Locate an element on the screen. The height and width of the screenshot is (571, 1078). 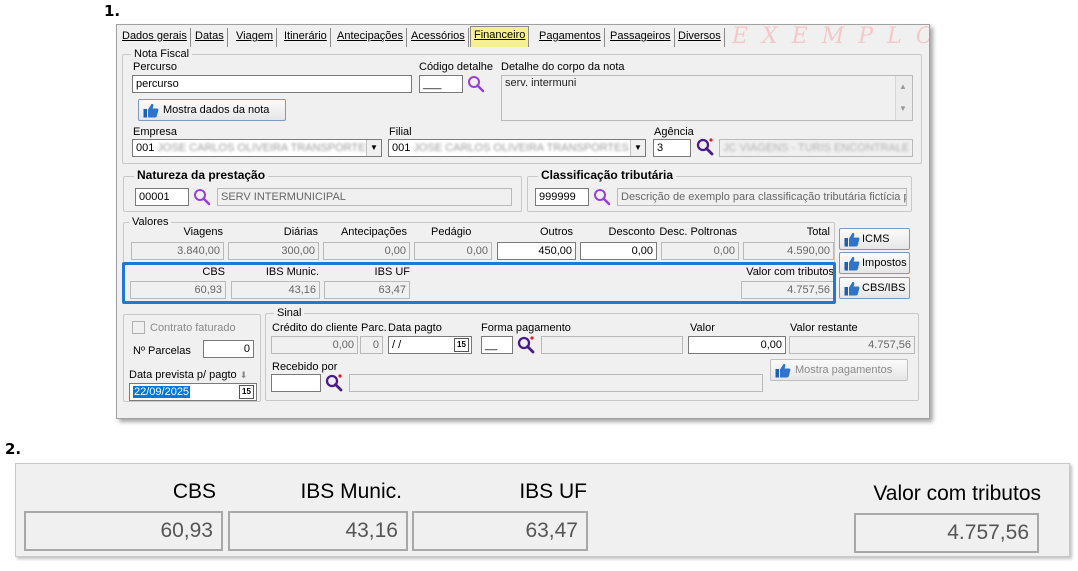
data-prevista-input: 22/09/2025 15 is located at coordinates (193, 392).